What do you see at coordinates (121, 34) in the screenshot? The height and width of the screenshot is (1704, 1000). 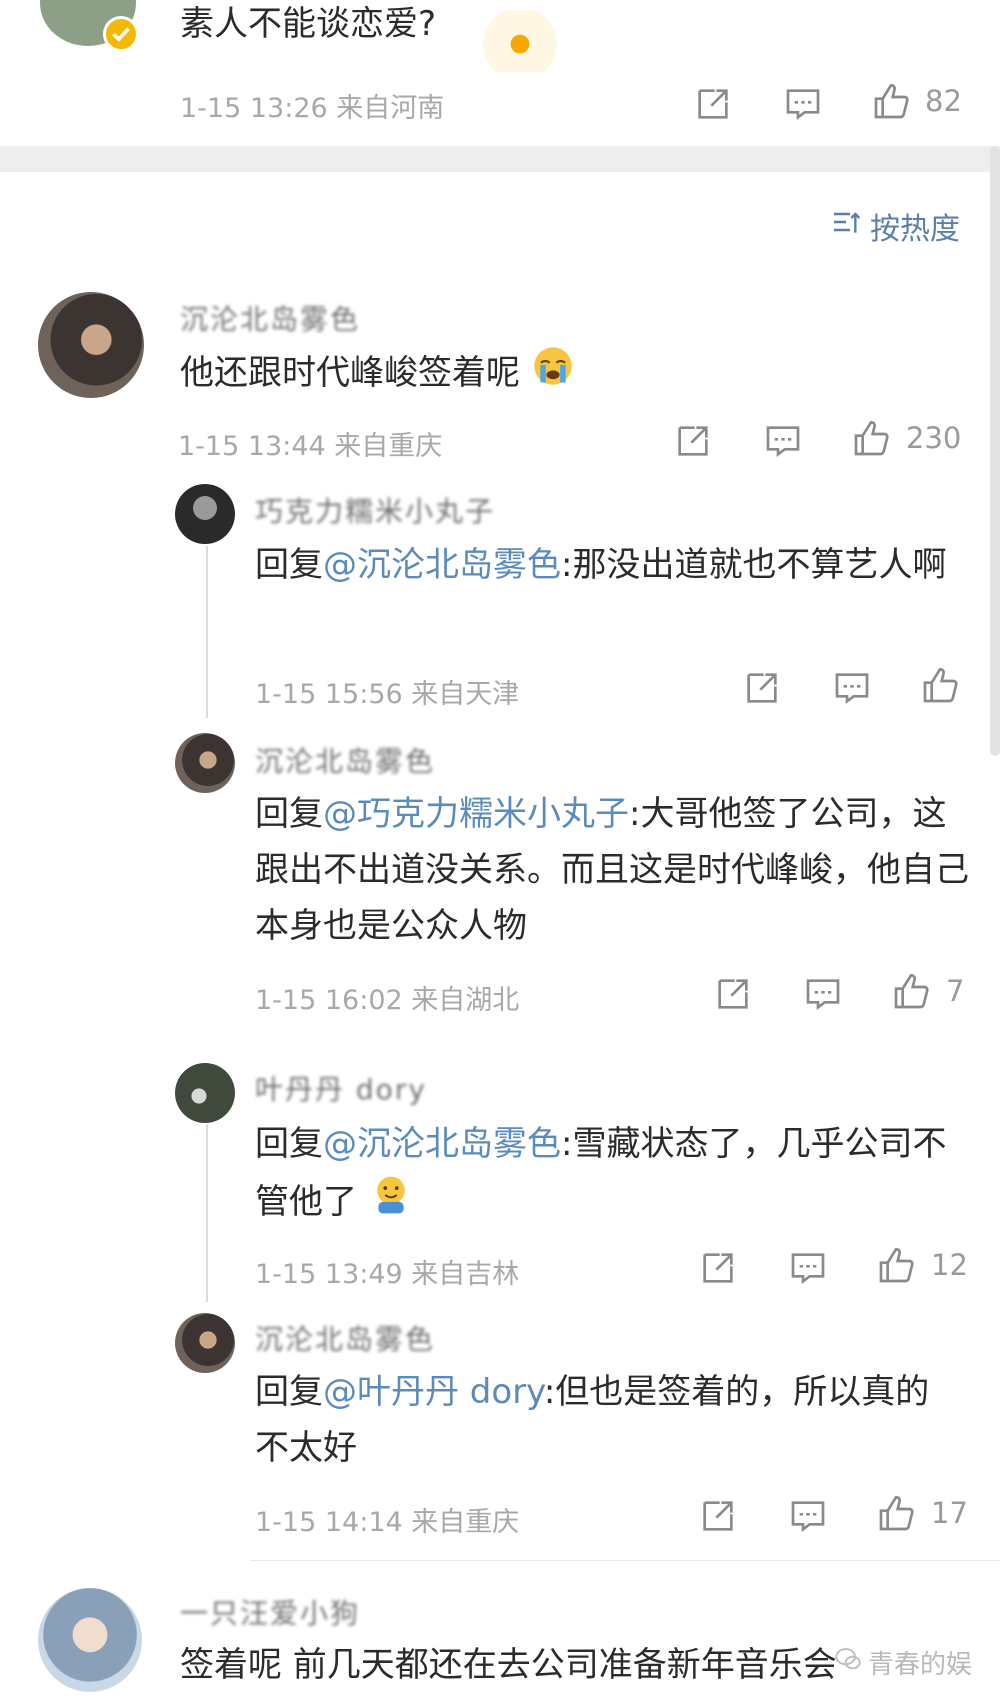 I see `verified-badge-icon` at bounding box center [121, 34].